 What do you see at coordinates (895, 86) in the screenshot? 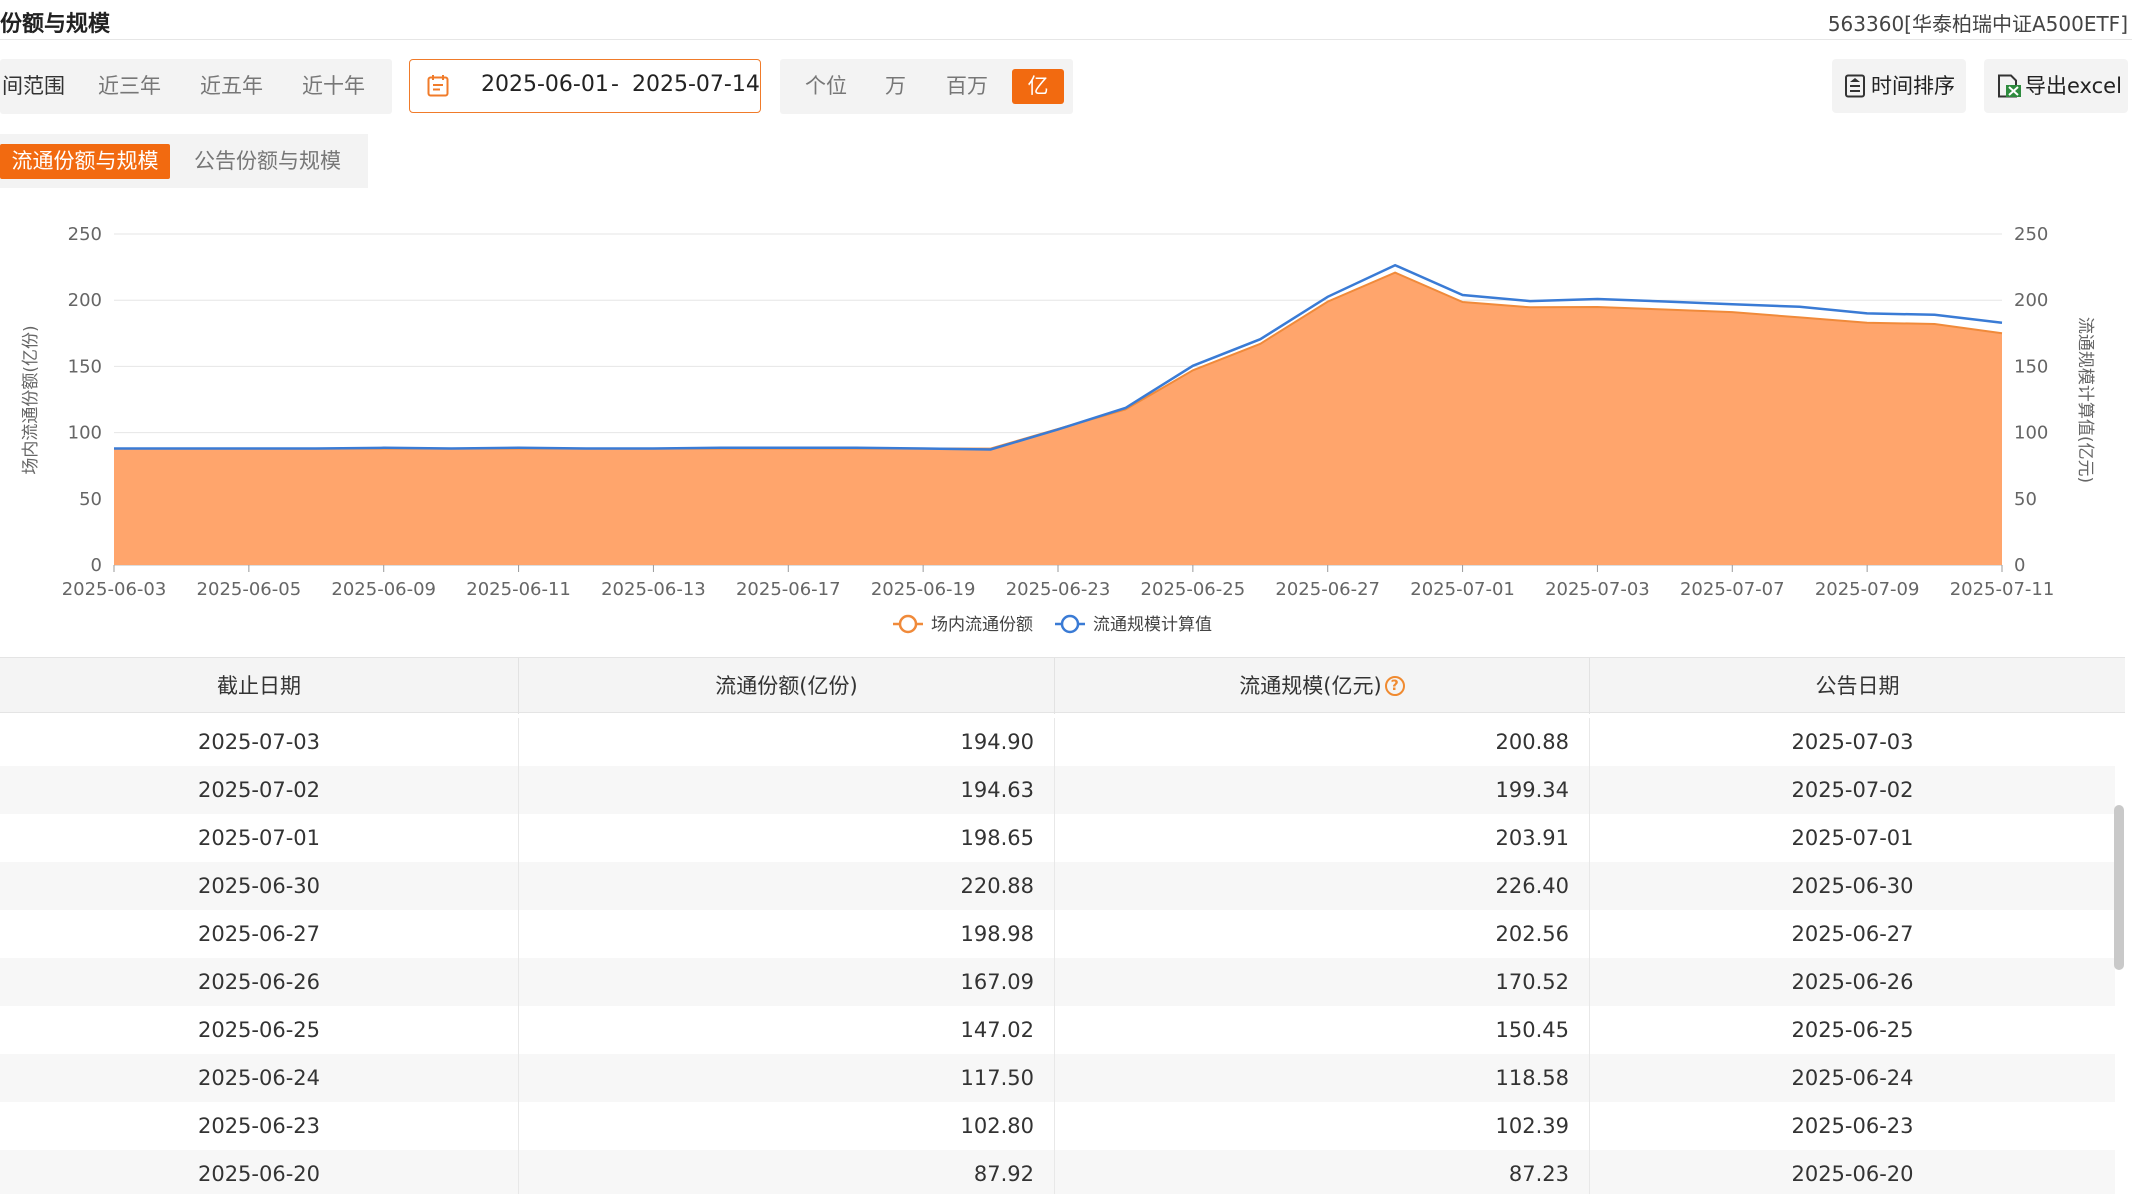
I see `unit-wan-button: 万` at bounding box center [895, 86].